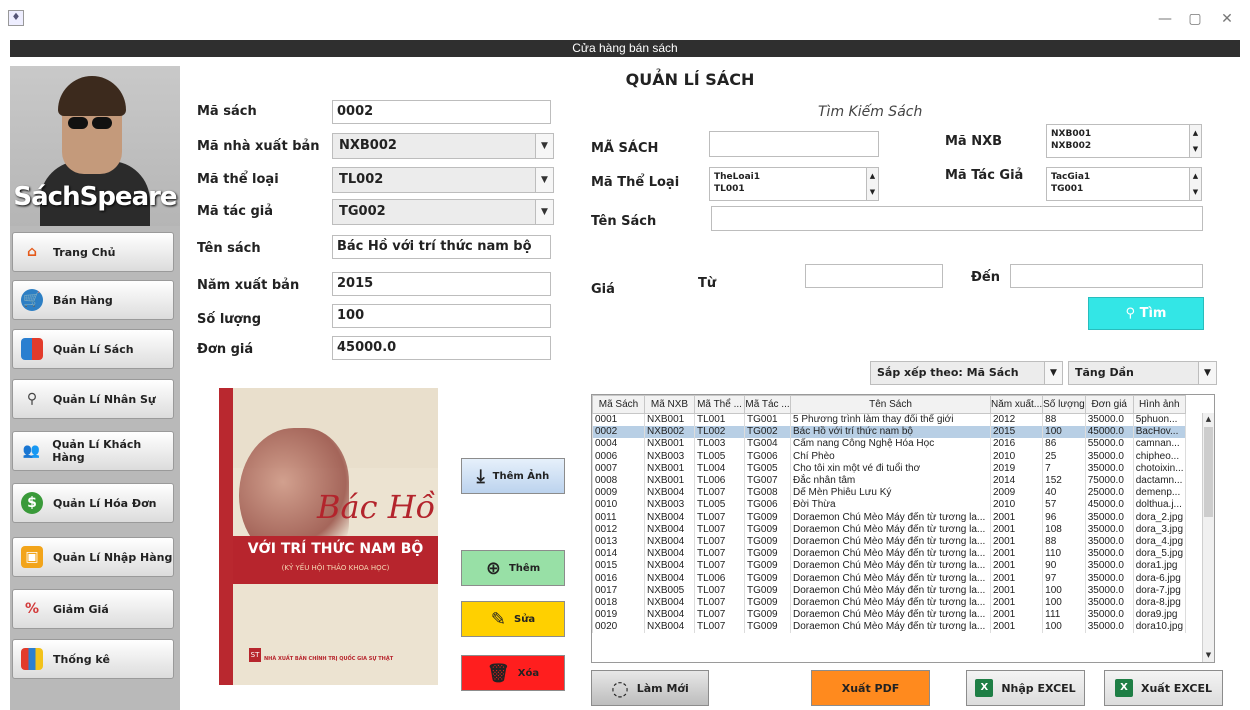 This screenshot has width=1250, height=710. What do you see at coordinates (31, 451) in the screenshot?
I see `customers-icon: 👥` at bounding box center [31, 451].